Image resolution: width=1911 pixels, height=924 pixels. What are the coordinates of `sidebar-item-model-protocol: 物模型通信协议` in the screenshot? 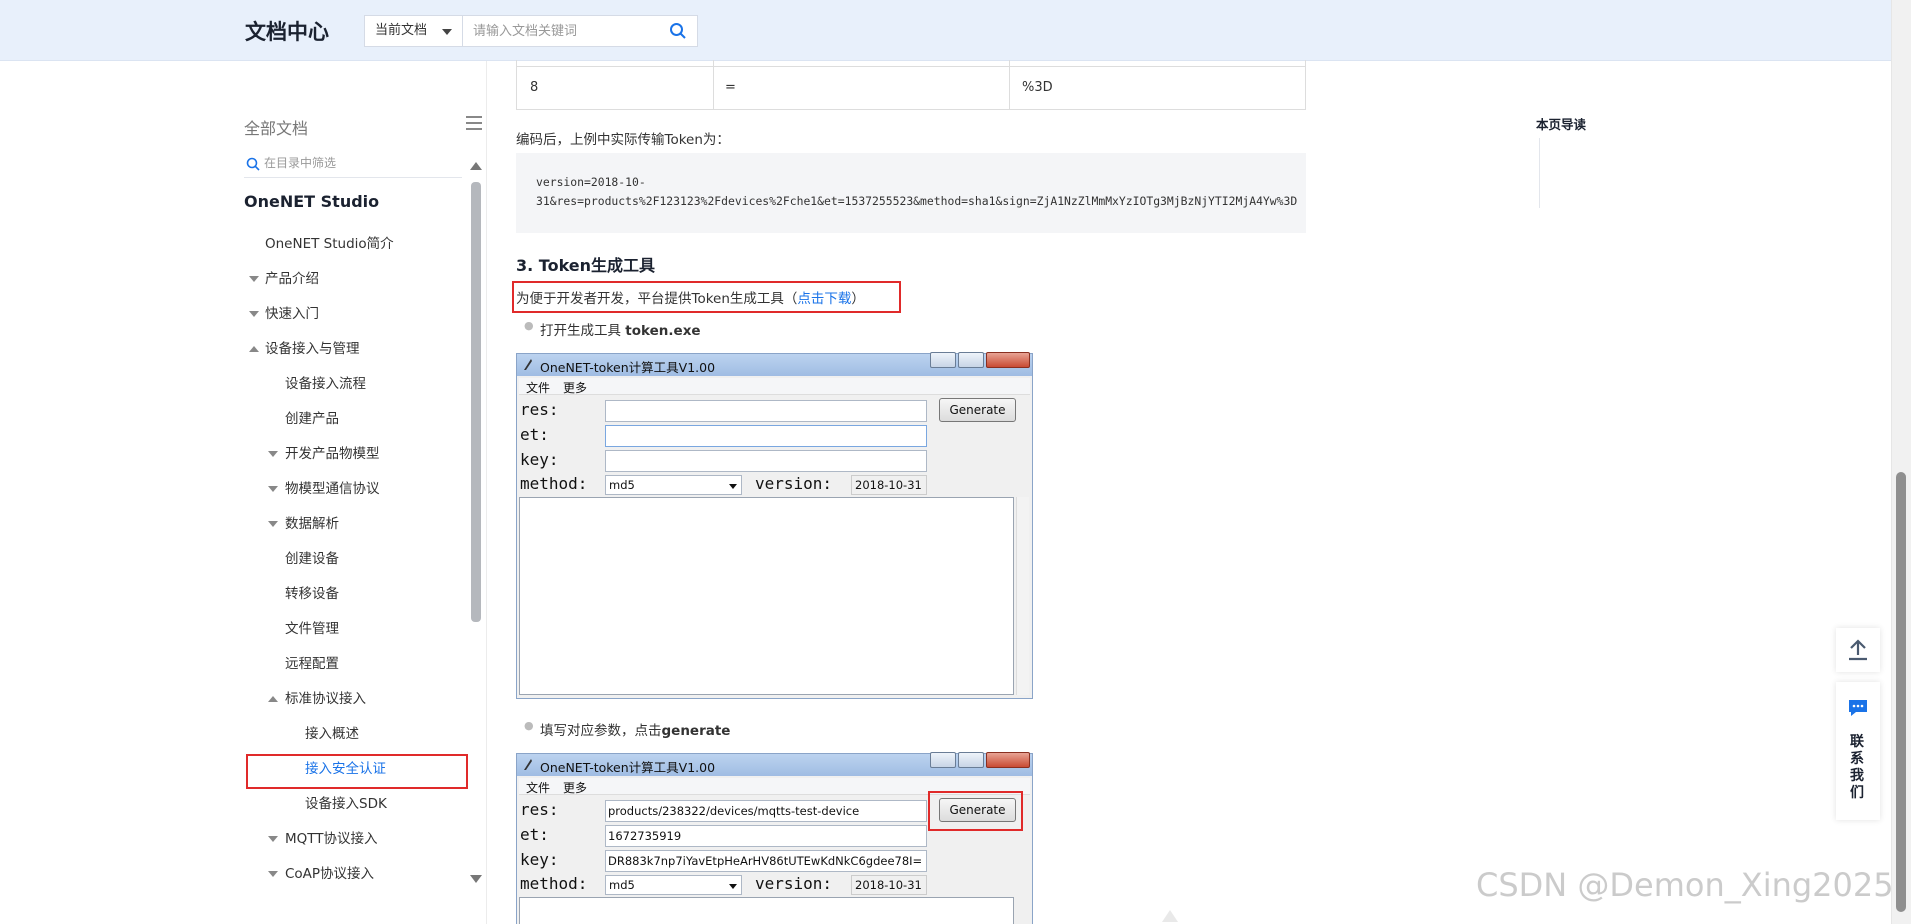 It's located at (324, 489).